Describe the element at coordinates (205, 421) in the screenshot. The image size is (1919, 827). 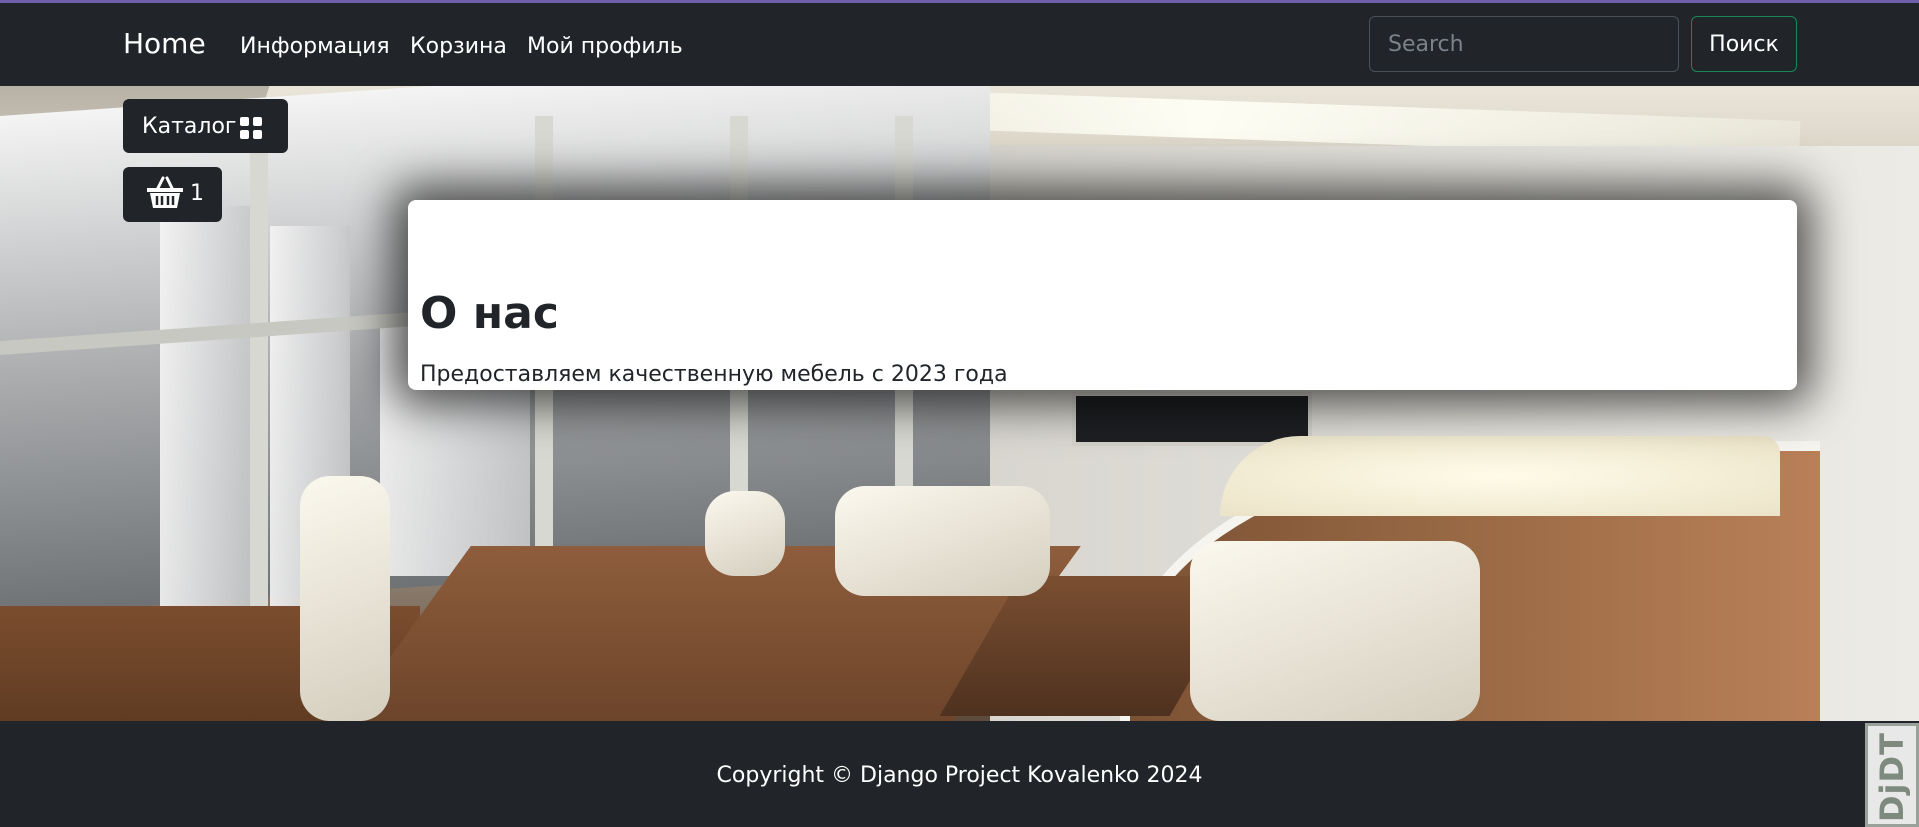
I see `hero-building` at that location.